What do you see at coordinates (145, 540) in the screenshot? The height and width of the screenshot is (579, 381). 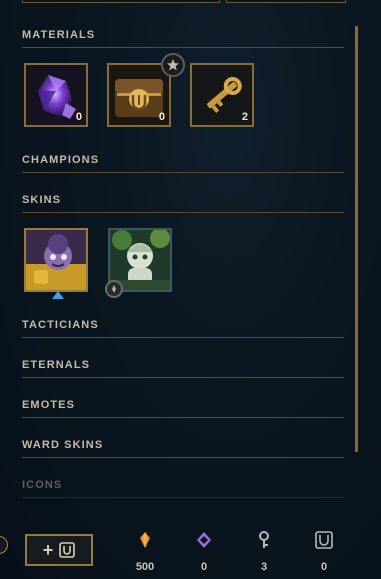 I see `blue-essence-icon` at bounding box center [145, 540].